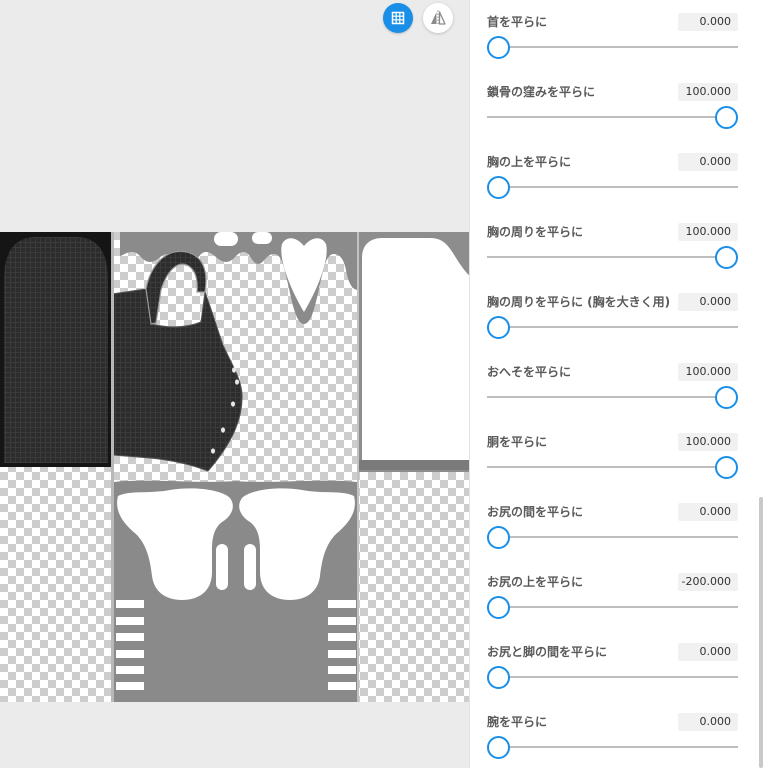 The width and height of the screenshot is (768, 768). Describe the element at coordinates (535, 582) in the screenshot. I see `setting-label: お尻の上を平らに` at that location.